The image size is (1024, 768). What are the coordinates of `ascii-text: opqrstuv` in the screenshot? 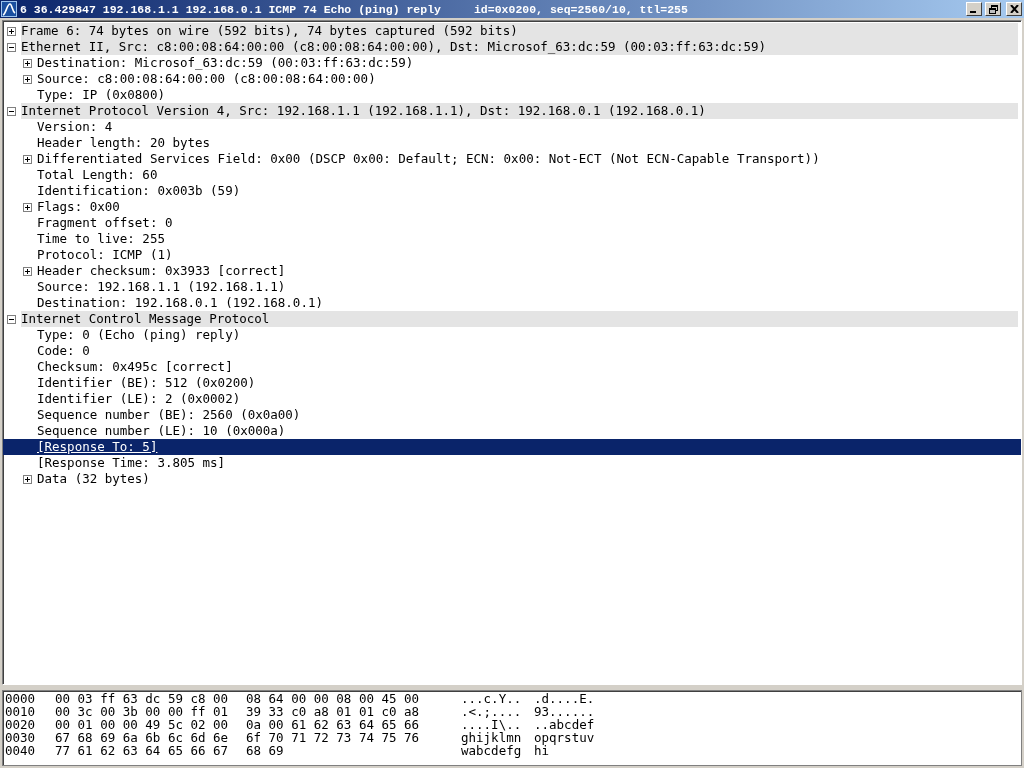 It's located at (565, 737).